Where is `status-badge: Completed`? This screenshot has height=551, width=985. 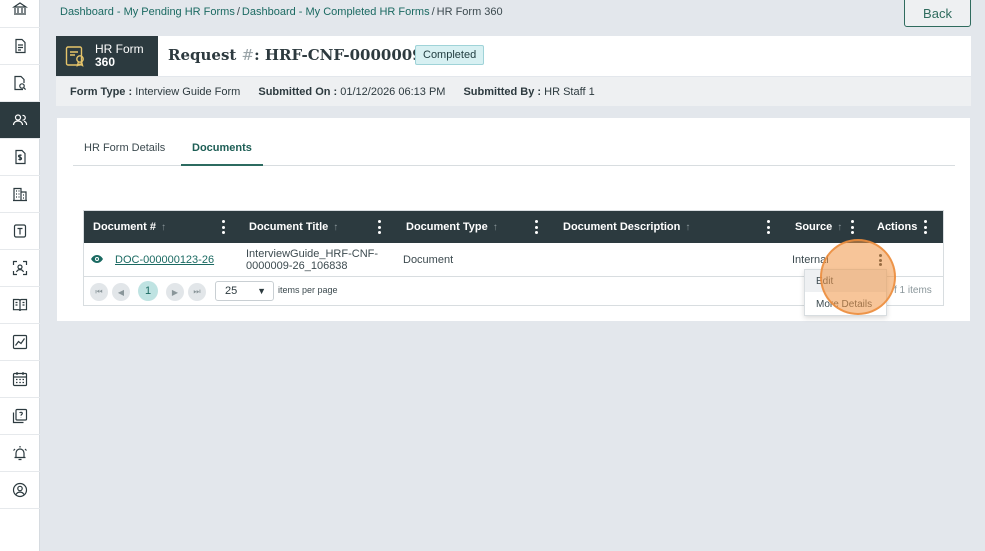 status-badge: Completed is located at coordinates (450, 55).